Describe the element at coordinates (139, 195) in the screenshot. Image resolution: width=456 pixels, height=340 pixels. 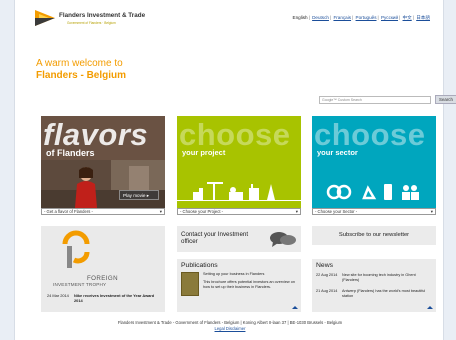
I see `play-movie-button: Play movie ▸` at that location.